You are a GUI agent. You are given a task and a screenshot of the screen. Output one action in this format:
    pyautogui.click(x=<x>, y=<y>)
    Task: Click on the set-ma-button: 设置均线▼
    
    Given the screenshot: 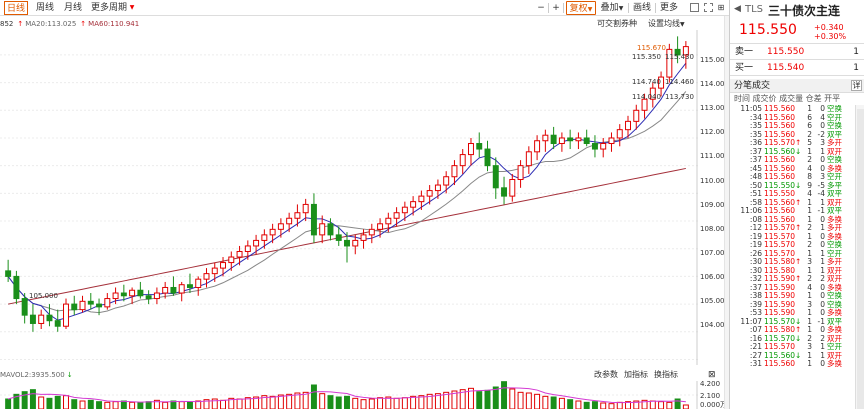 What is the action you would take?
    pyautogui.click(x=666, y=24)
    